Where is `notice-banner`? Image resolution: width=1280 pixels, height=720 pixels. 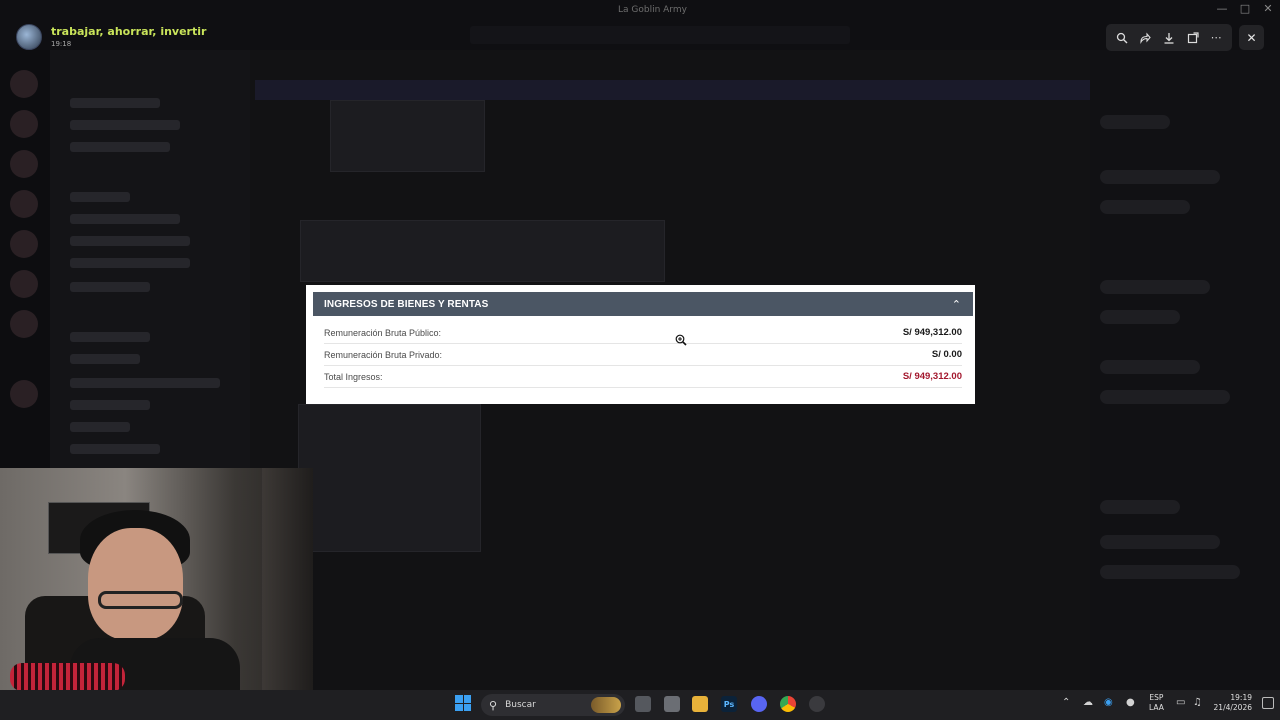
notice-banner is located at coordinates (675, 90).